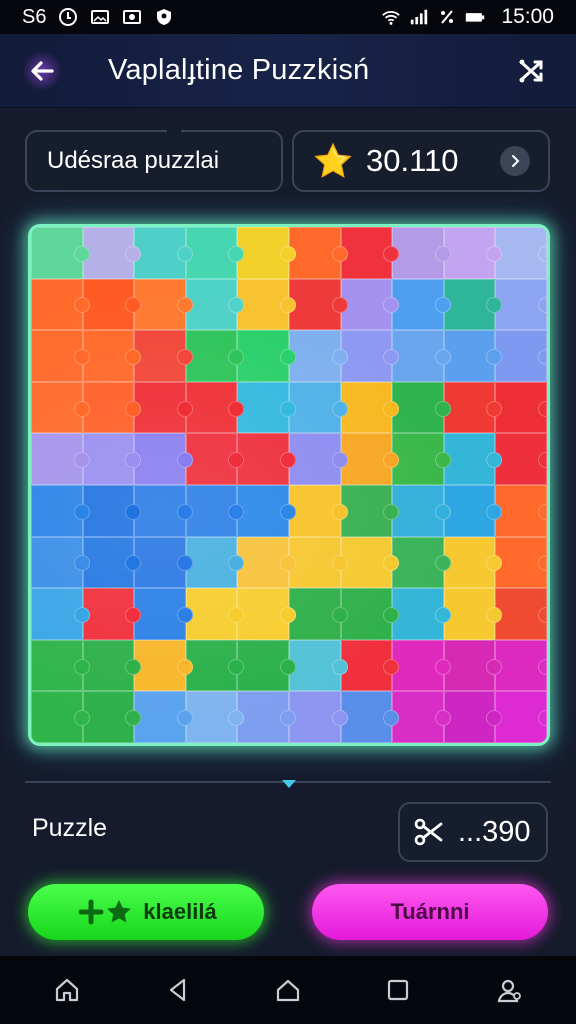 The height and width of the screenshot is (1024, 576). Describe the element at coordinates (398, 990) in the screenshot. I see `nav-recents-button` at that location.